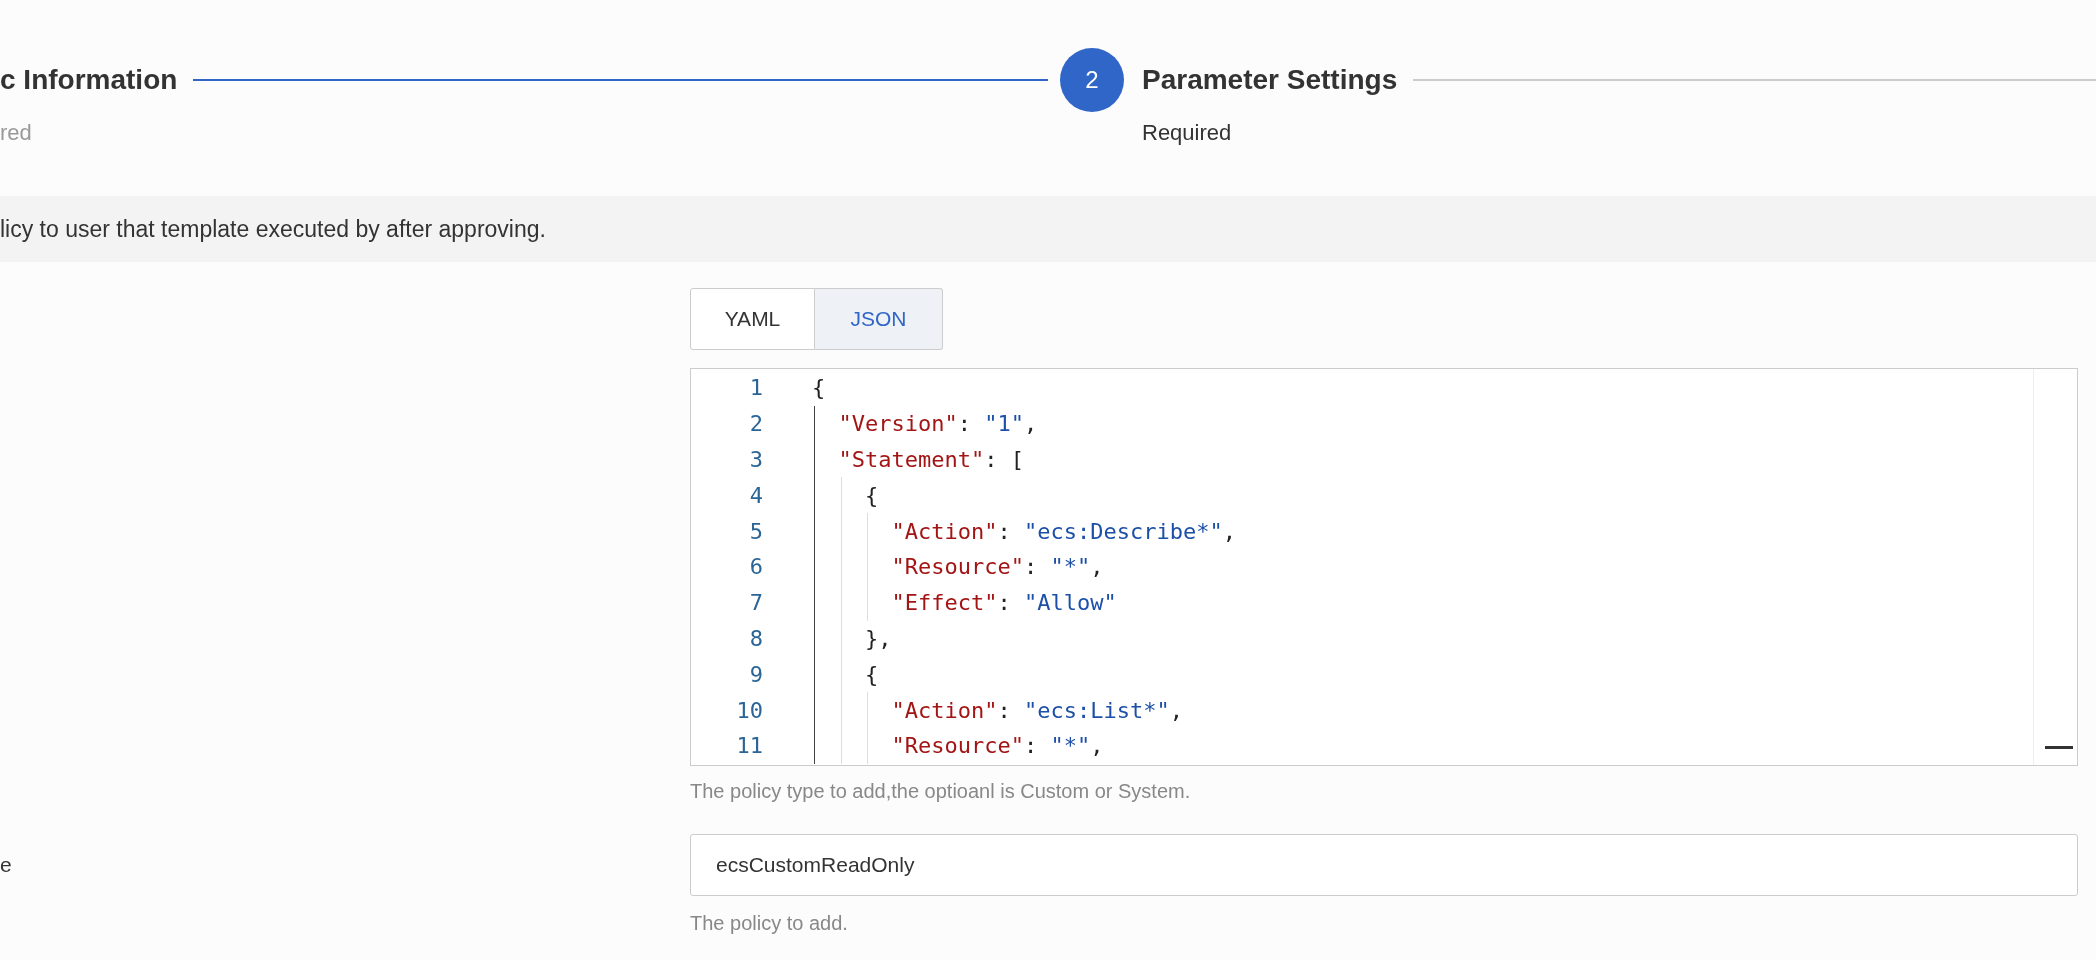  What do you see at coordinates (755, 531) in the screenshot?
I see `line-number: 5` at bounding box center [755, 531].